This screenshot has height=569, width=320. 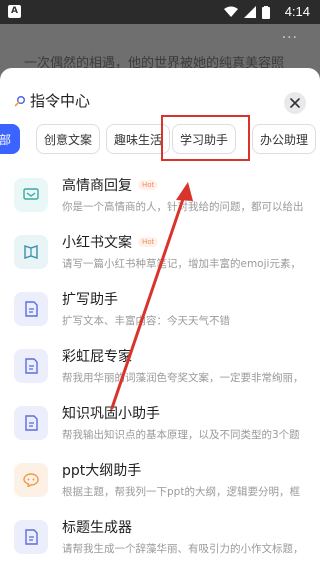 I want to click on annotation-highlight-box, so click(x=205, y=138).